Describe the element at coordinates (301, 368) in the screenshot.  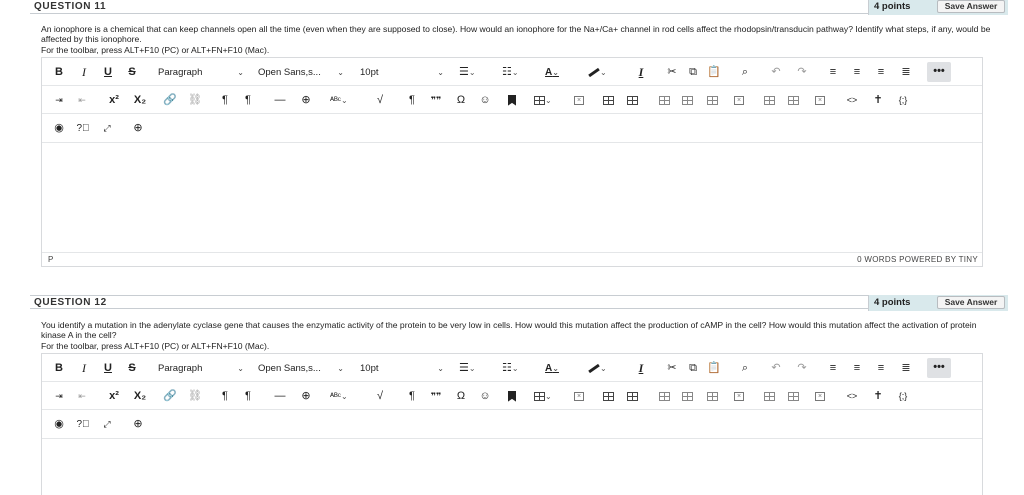
I see `font-family-select: Open Sans,s... ⌄` at that location.